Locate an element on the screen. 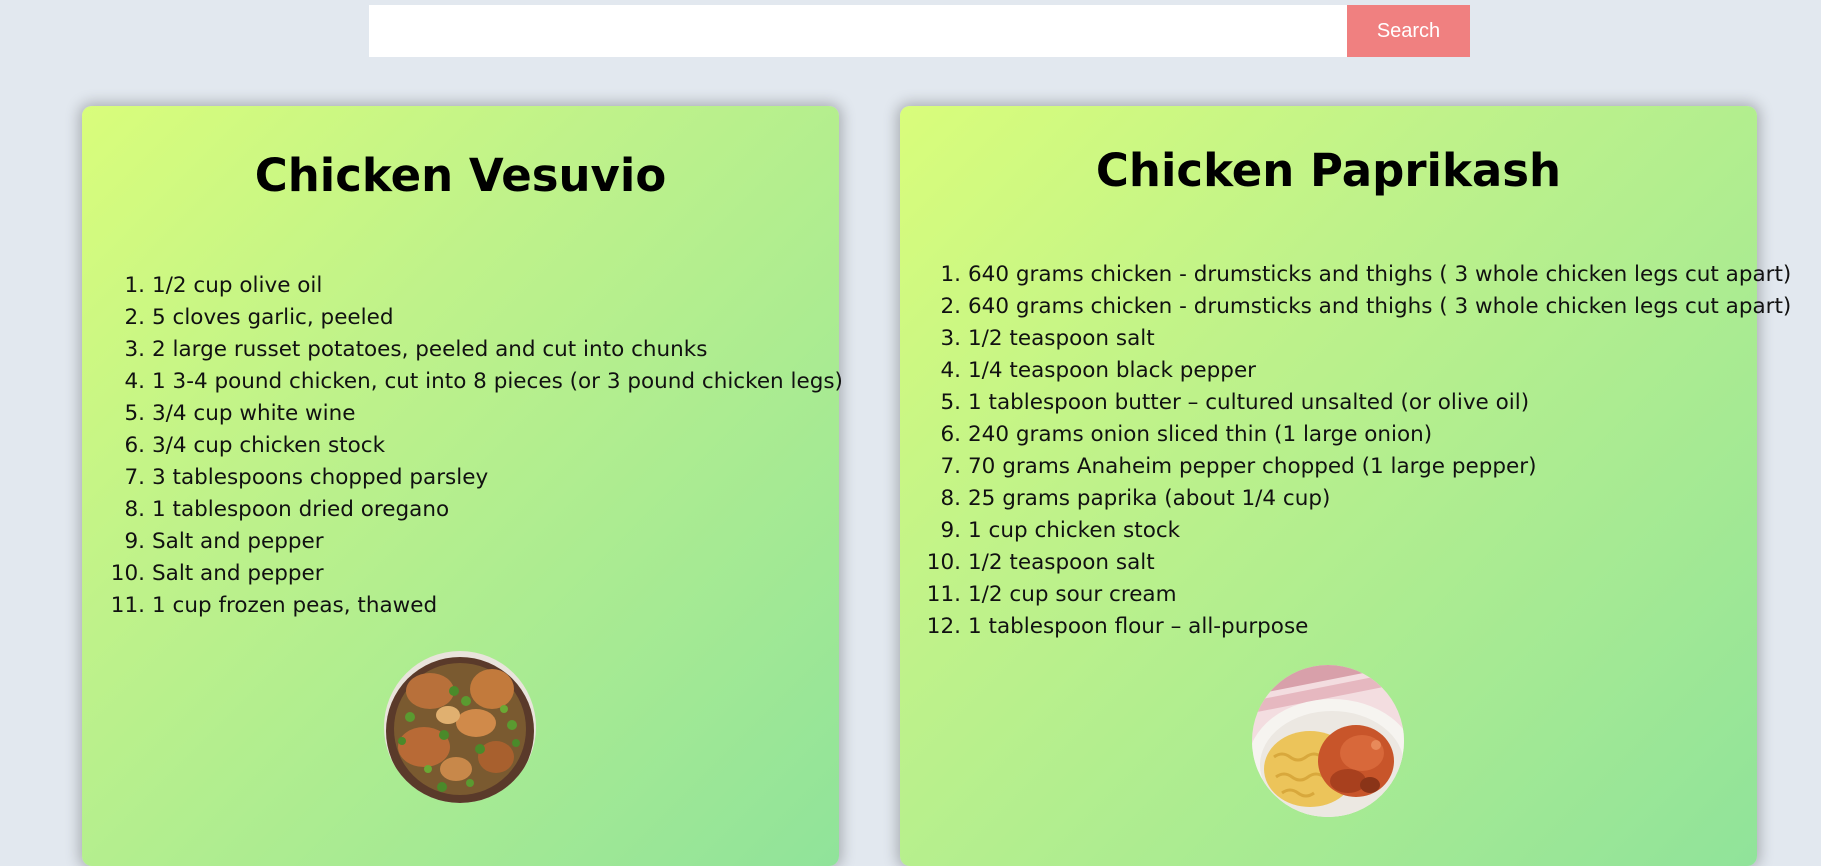 The height and width of the screenshot is (866, 1821). chicken-vesuvio-photo is located at coordinates (460, 727).